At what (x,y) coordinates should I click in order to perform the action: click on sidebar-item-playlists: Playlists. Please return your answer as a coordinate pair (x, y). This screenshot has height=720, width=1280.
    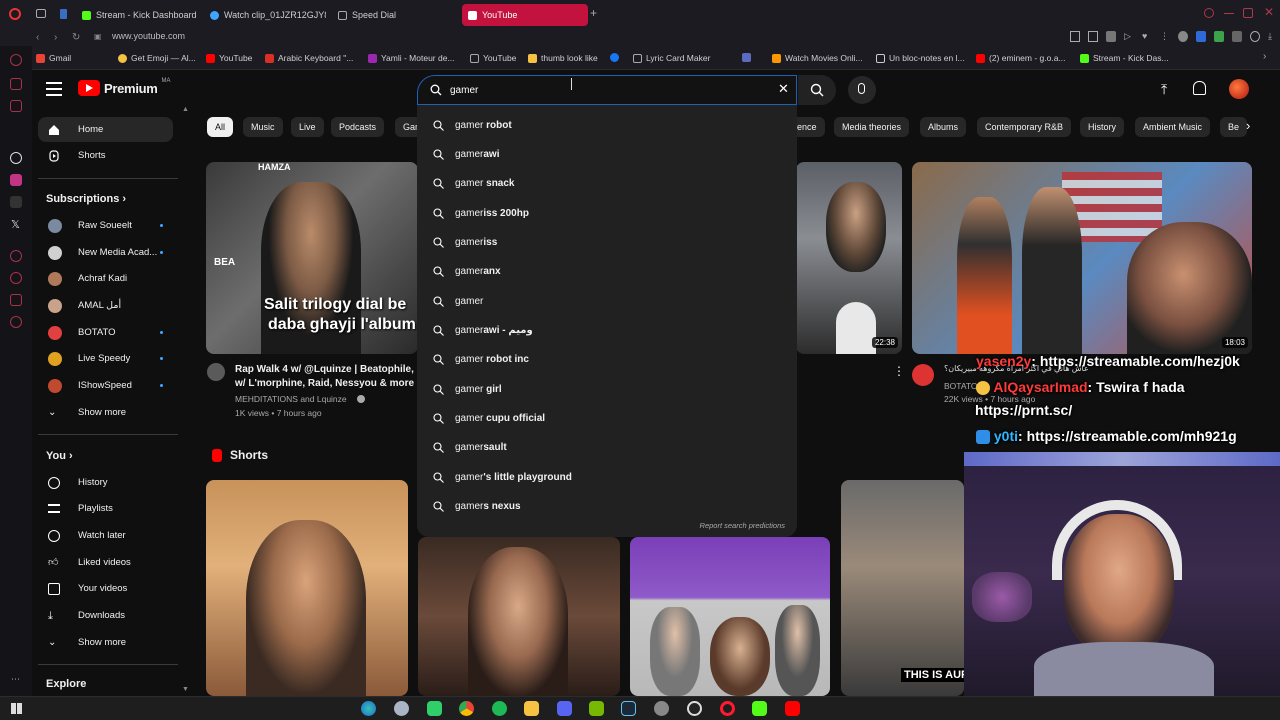
    Looking at the image, I should click on (105, 508).